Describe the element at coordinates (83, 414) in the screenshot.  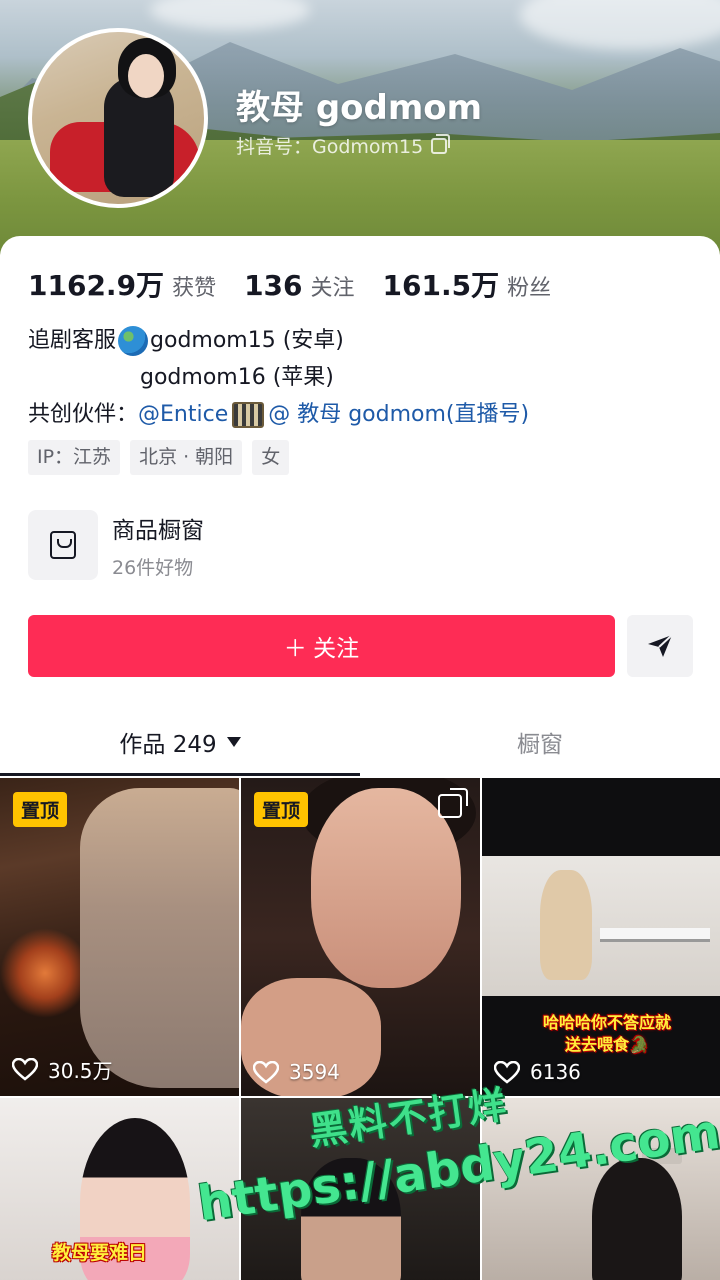
I see `bio-text: 共创伙伴：` at that location.